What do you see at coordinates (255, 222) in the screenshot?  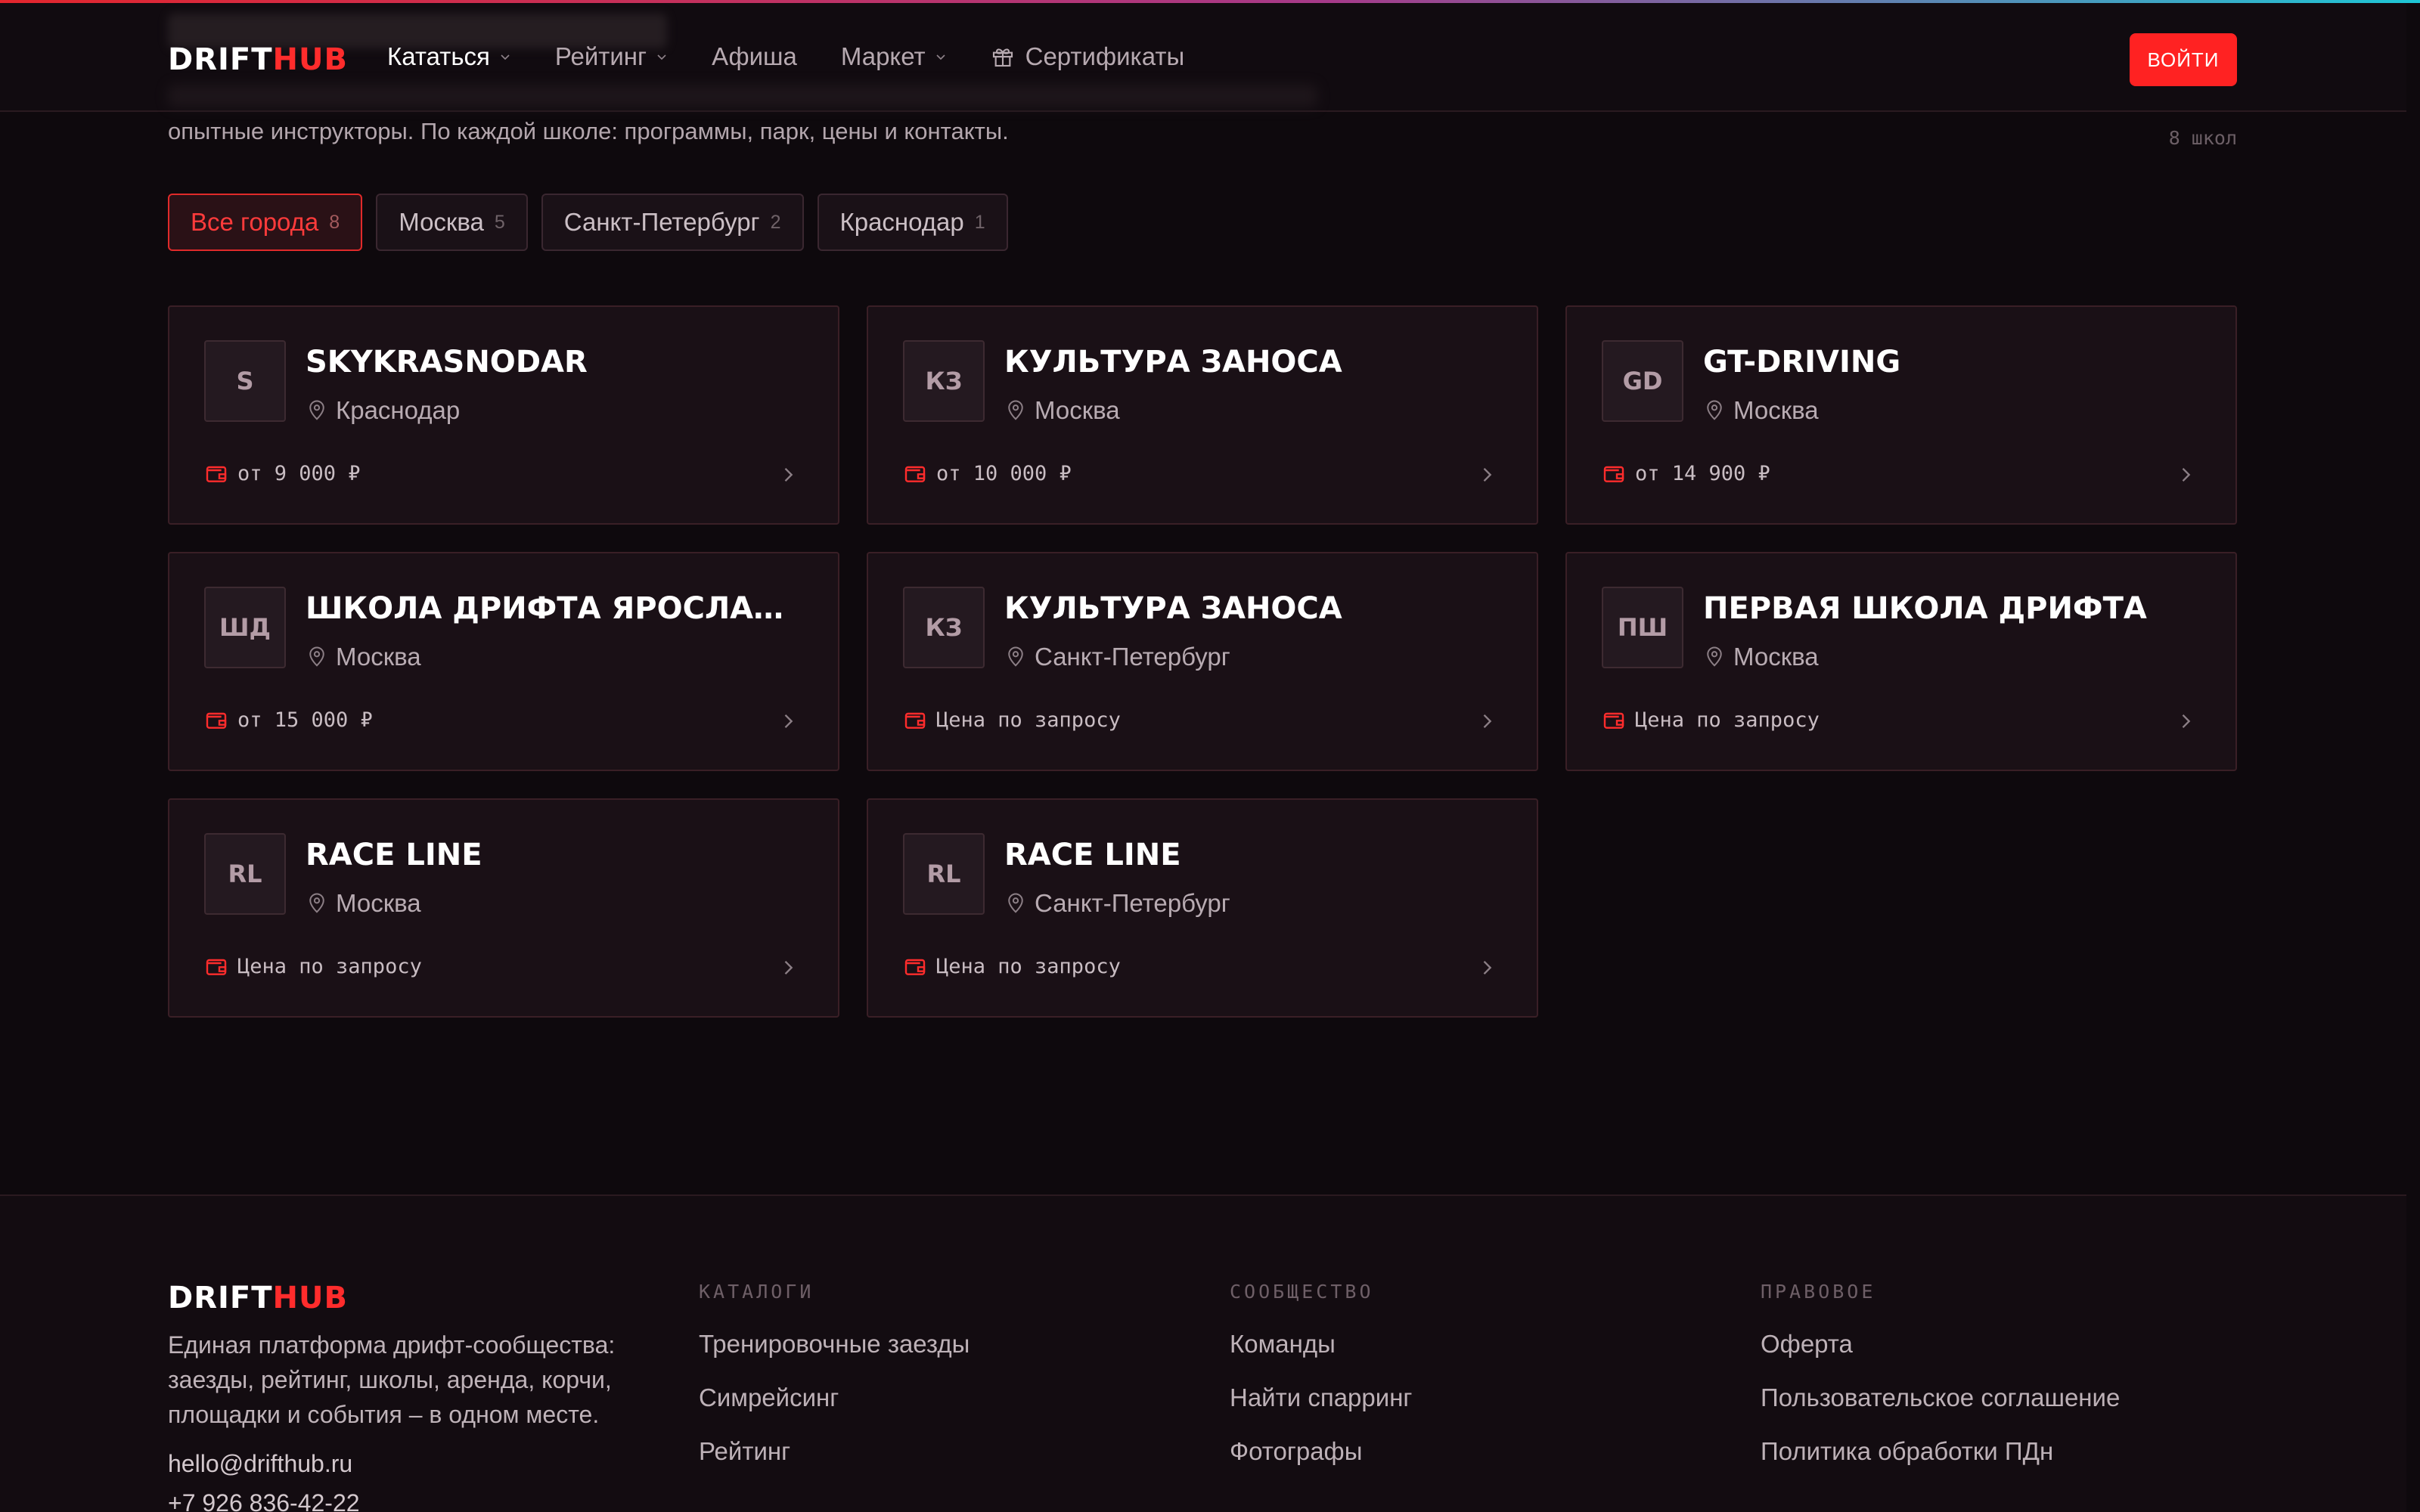 I see `chip-label: Все города` at bounding box center [255, 222].